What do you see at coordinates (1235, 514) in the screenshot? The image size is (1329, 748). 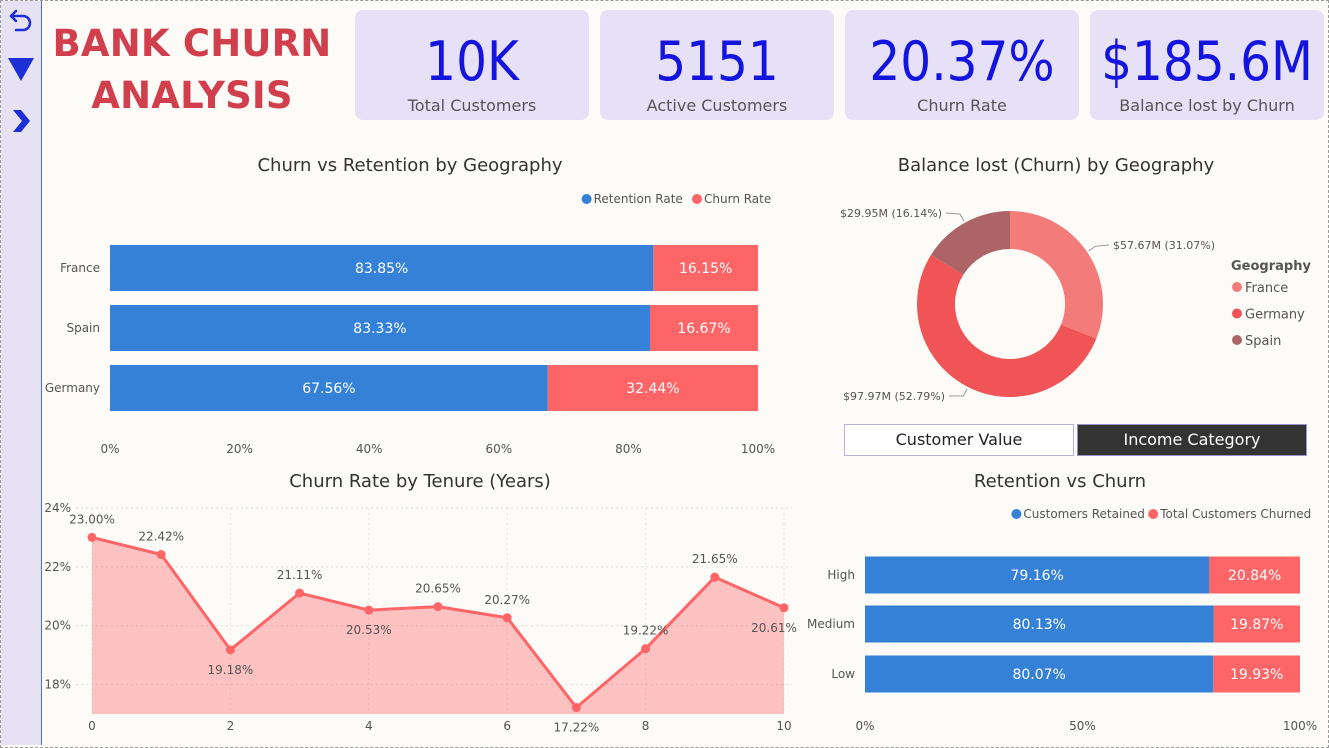 I see `legend-label: Total Customers Churned` at bounding box center [1235, 514].